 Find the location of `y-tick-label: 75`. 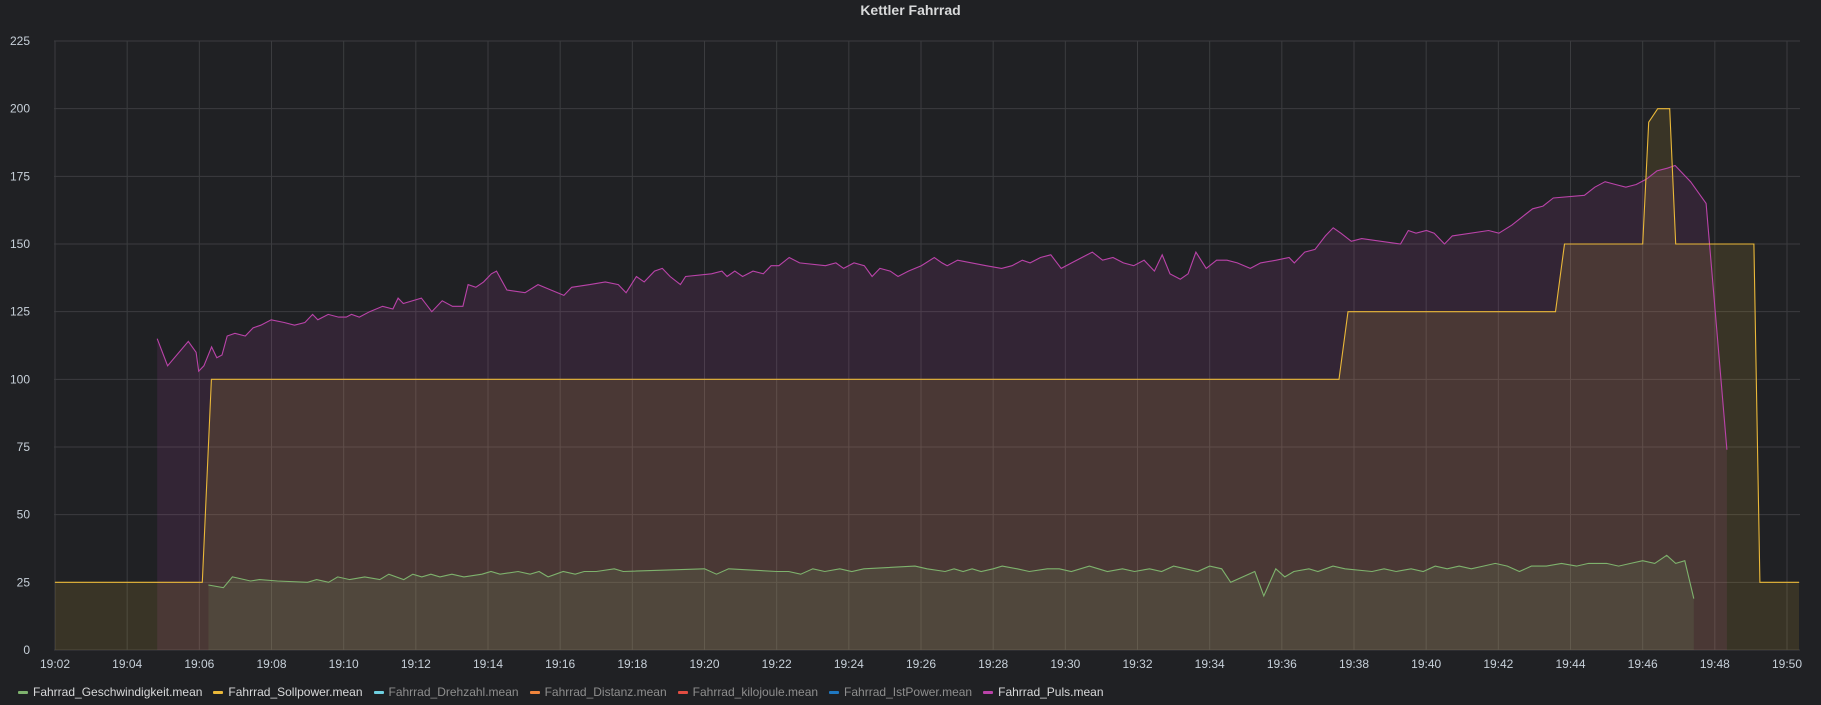

y-tick-label: 75 is located at coordinates (24, 447).